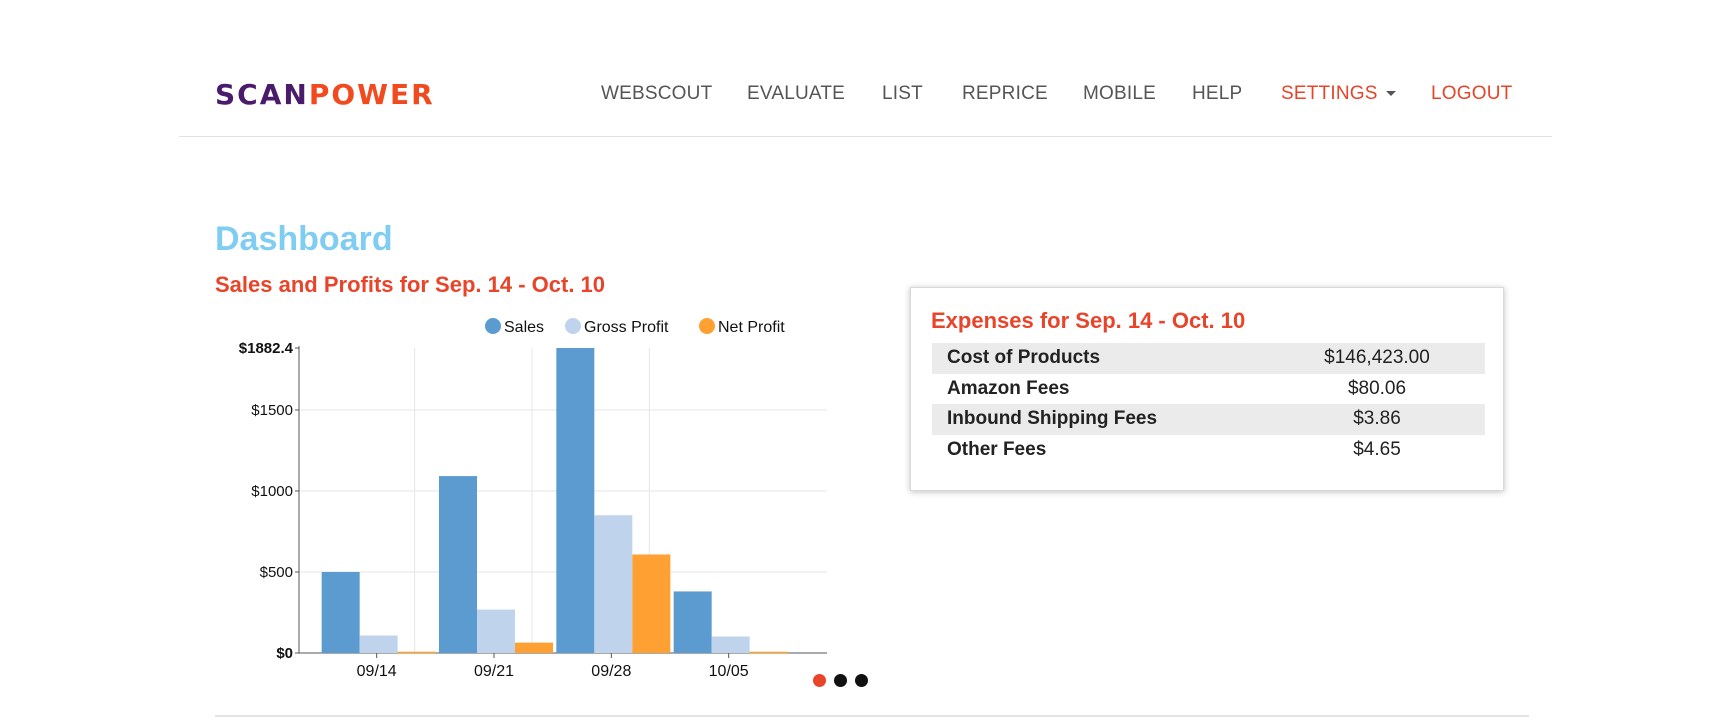 The height and width of the screenshot is (722, 1714). What do you see at coordinates (1005, 94) in the screenshot?
I see `nav-reprice: REPRICE` at bounding box center [1005, 94].